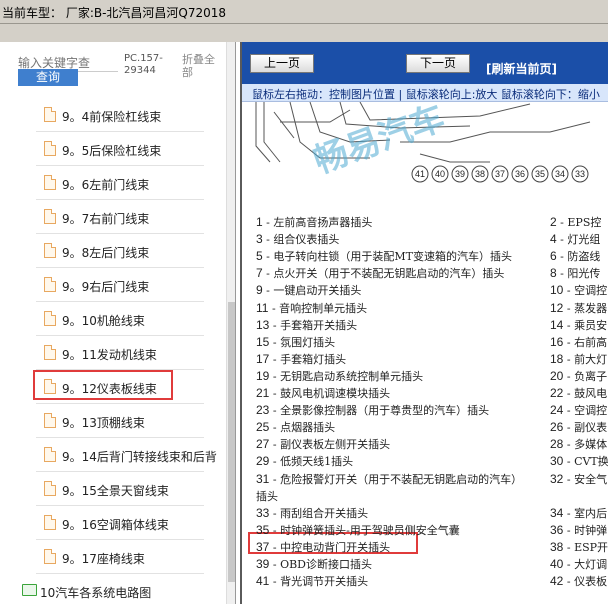 Image resolution: width=608 pixels, height=604 pixels. I want to click on legend-number: 2, so click(553, 222).